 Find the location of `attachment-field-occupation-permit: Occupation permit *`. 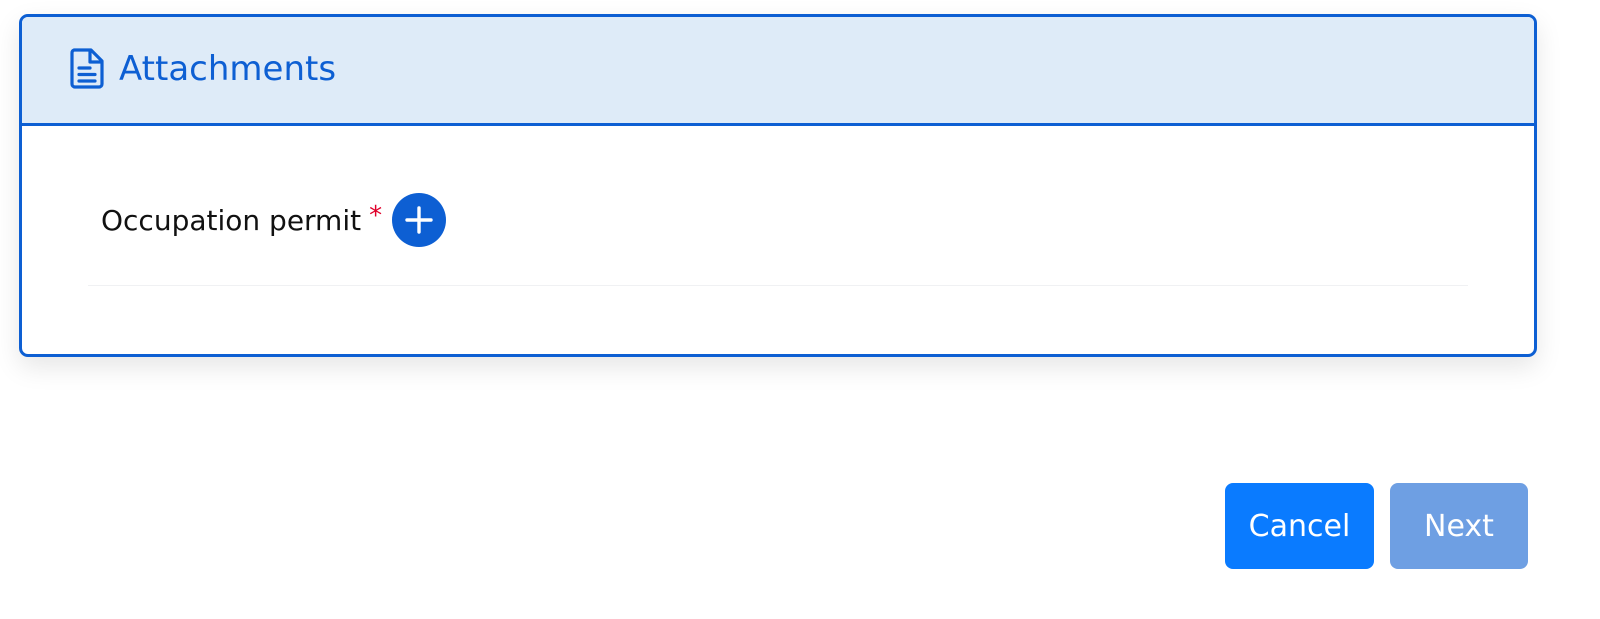

attachment-field-occupation-permit: Occupation permit * is located at coordinates (274, 220).